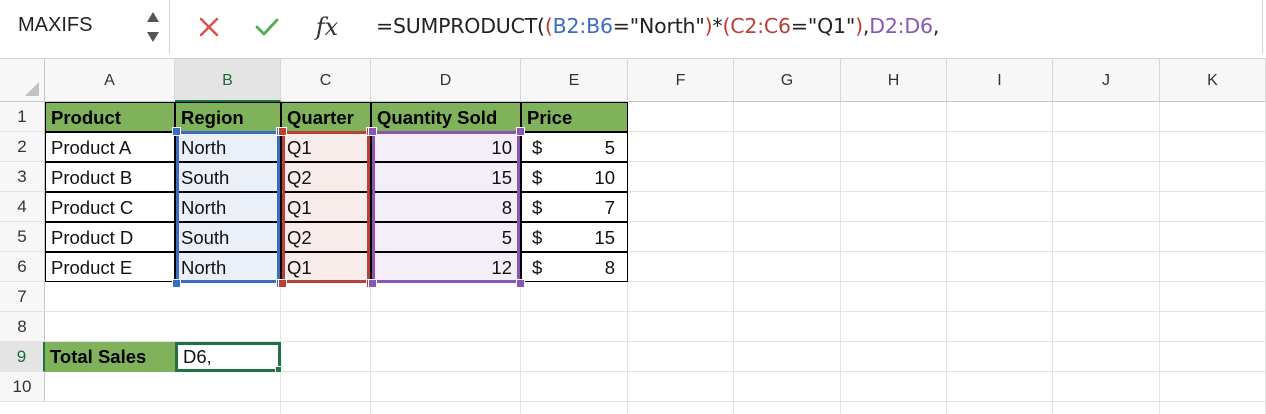 The width and height of the screenshot is (1266, 414). I want to click on column-header-f: F, so click(681, 80).